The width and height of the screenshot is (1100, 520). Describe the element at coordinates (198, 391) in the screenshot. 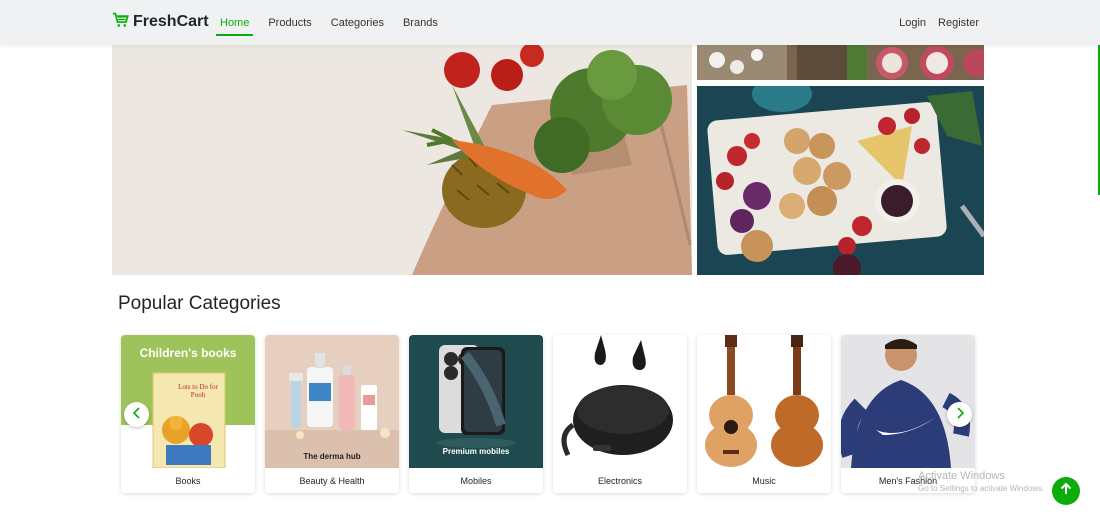

I see `book-cover-title: Lots to Do for Pooh` at that location.